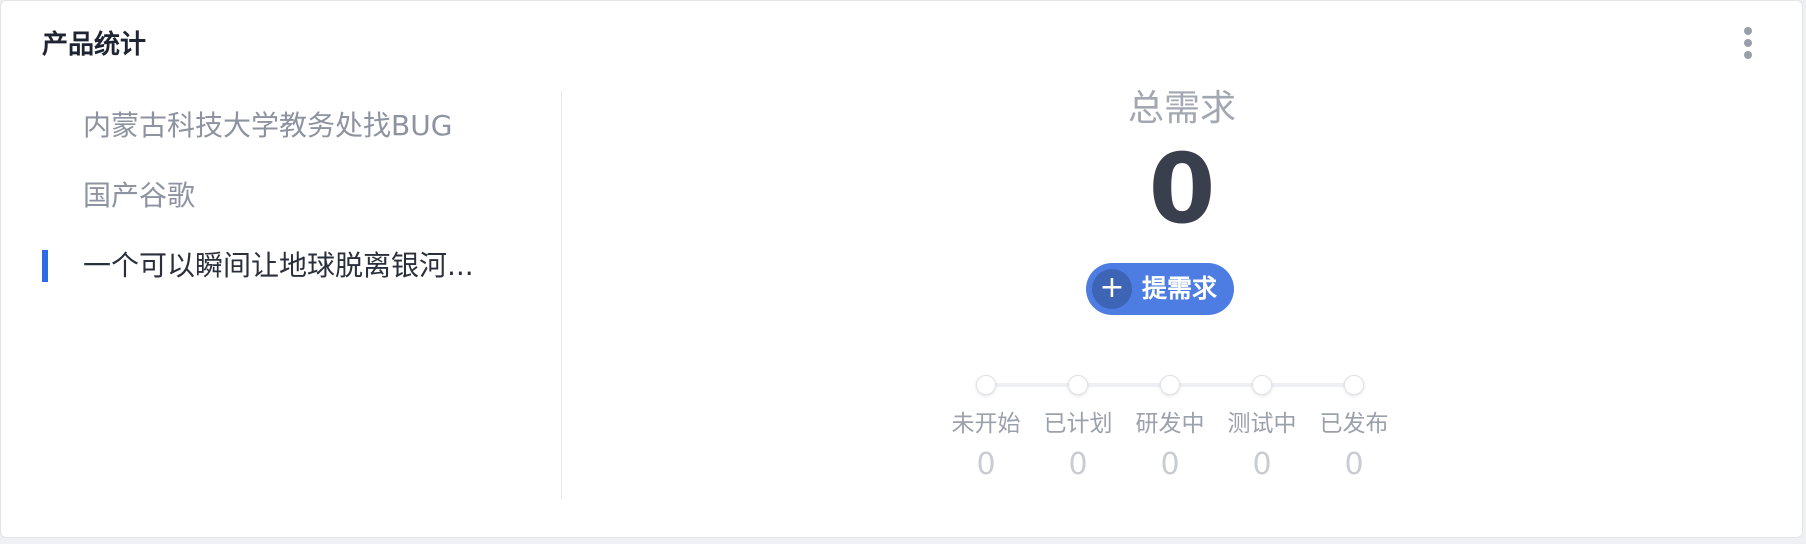 The image size is (1806, 544). I want to click on total-requirements-label: 总需求, so click(1181, 108).